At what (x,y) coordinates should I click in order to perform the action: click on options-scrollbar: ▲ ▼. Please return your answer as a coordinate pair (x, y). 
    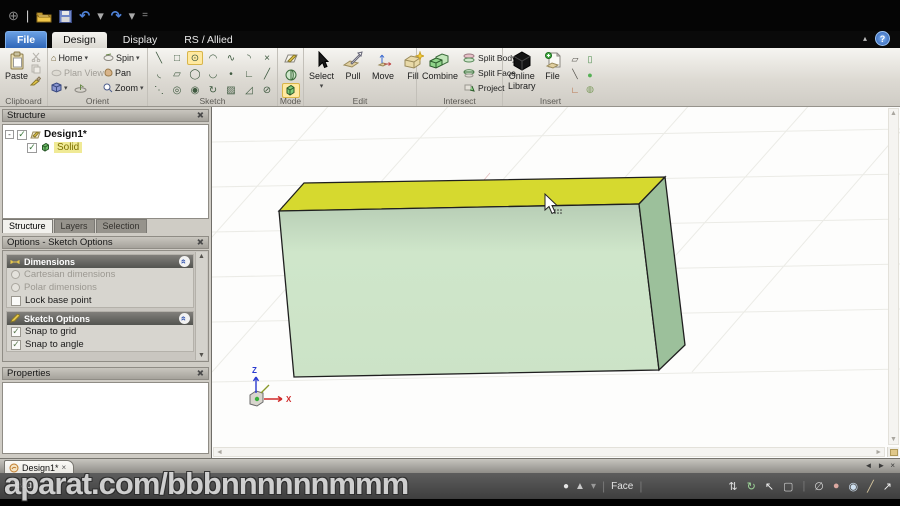
    Looking at the image, I should click on (201, 306).